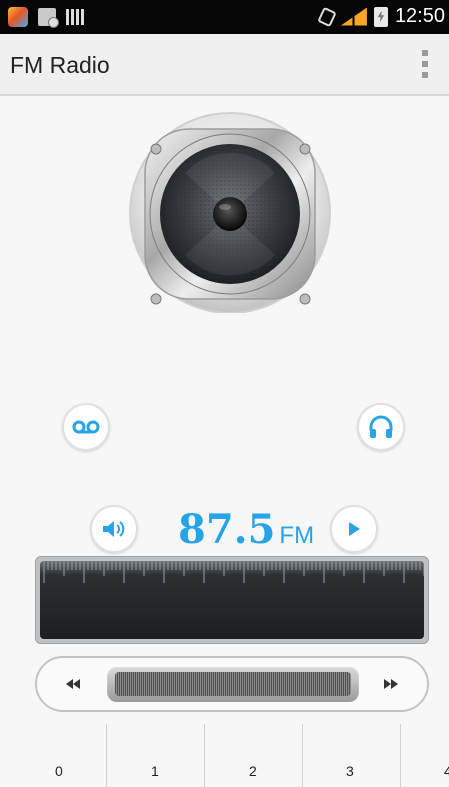 This screenshot has height=787, width=449. What do you see at coordinates (353, 16) in the screenshot?
I see `signal-icon` at bounding box center [353, 16].